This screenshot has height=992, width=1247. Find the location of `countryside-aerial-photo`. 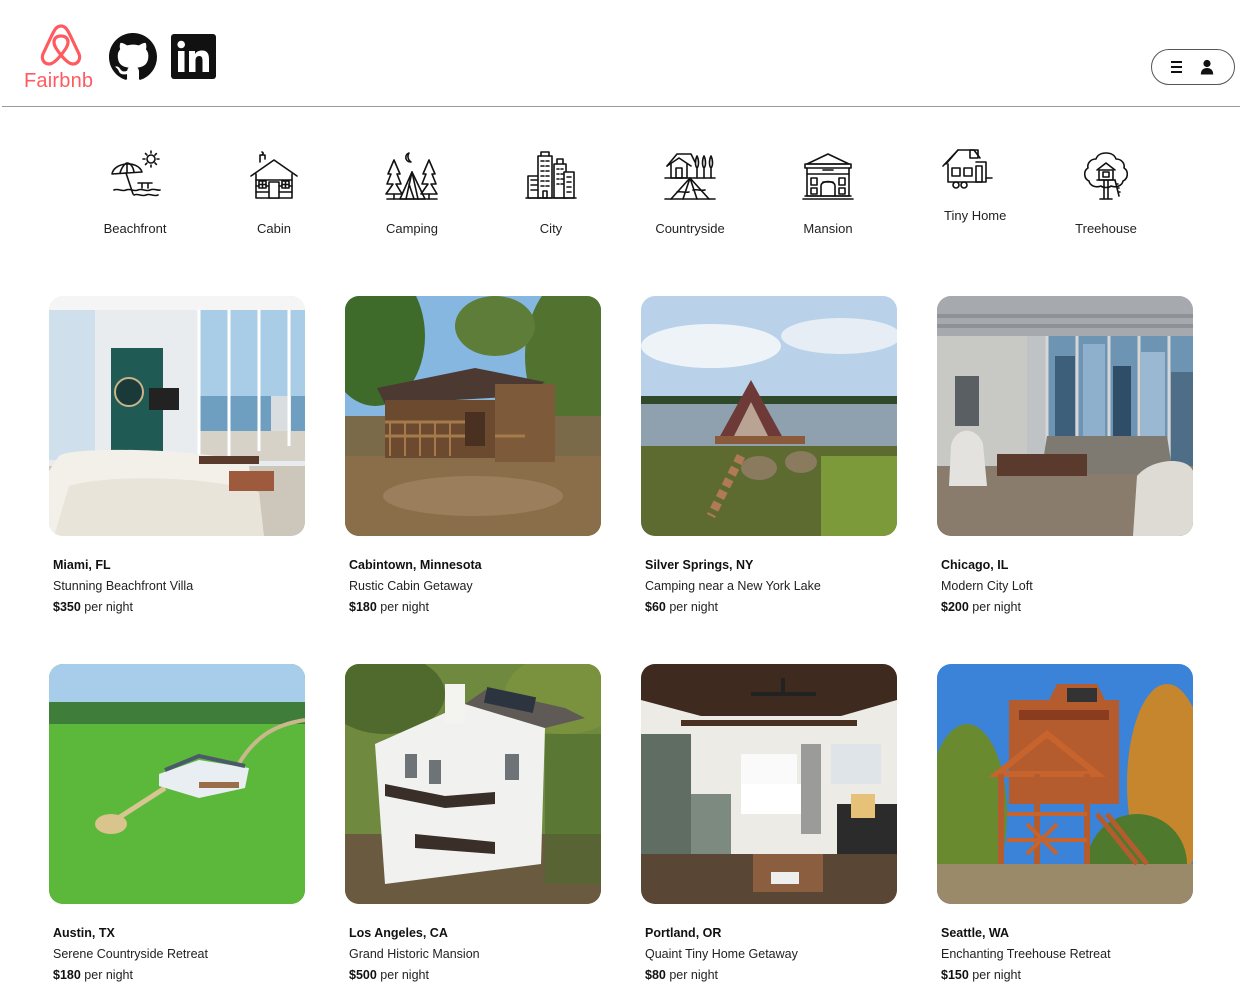

countryside-aerial-photo is located at coordinates (177, 784).